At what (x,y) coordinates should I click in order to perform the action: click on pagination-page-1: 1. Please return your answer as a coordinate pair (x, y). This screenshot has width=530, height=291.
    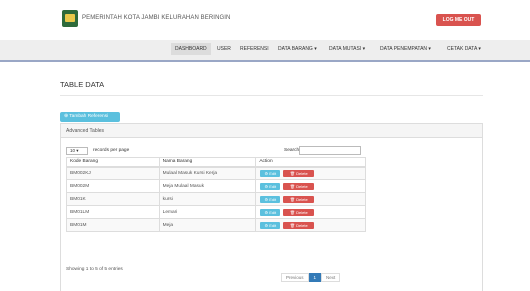
    Looking at the image, I should click on (315, 277).